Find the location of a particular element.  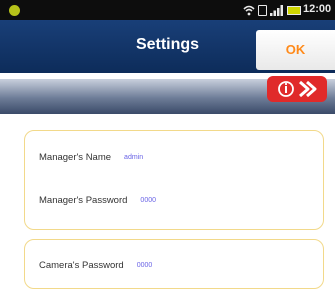

wifi-icon is located at coordinates (249, 10).